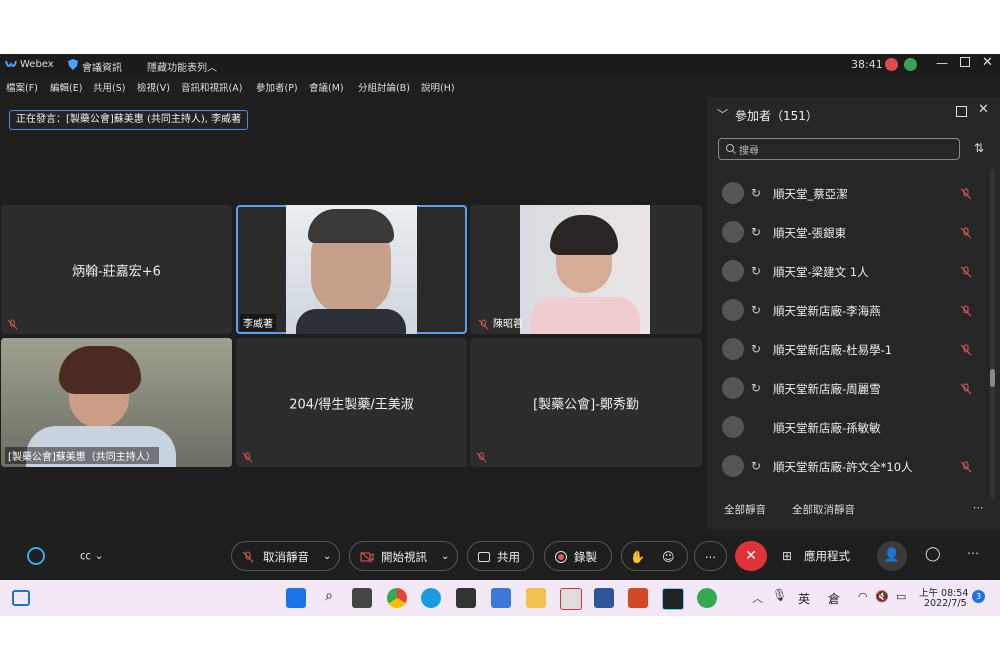 The height and width of the screenshot is (670, 1000). What do you see at coordinates (536, 598) in the screenshot?
I see `file-explorer-icon` at bounding box center [536, 598].